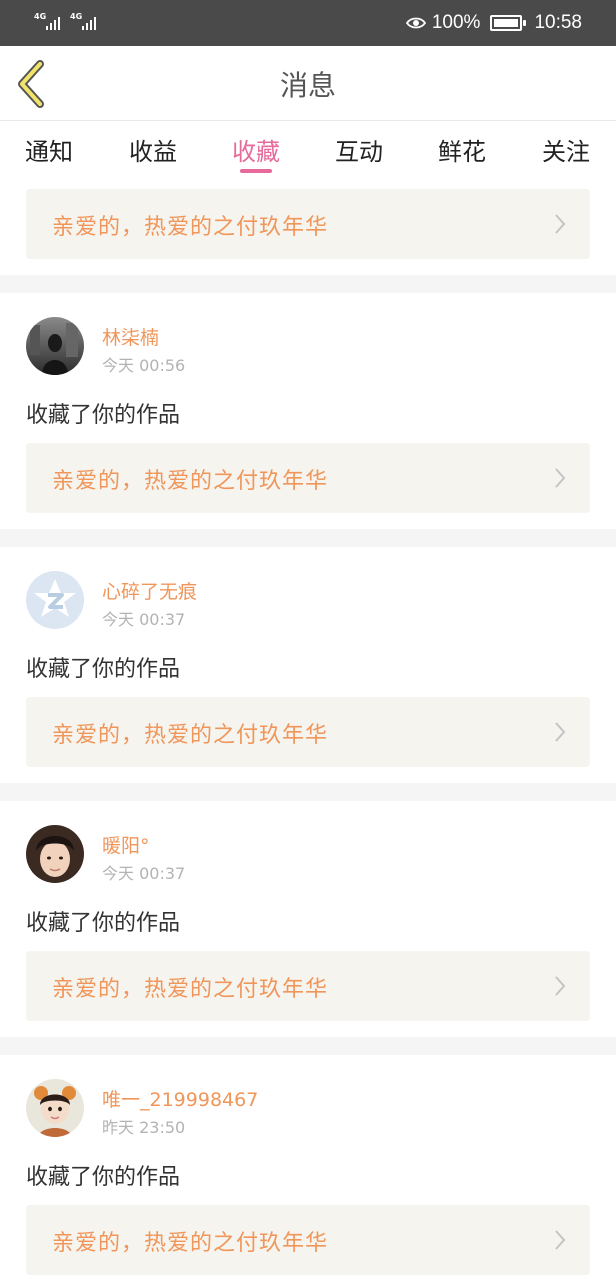 This screenshot has height=1280, width=616. What do you see at coordinates (49, 149) in the screenshot?
I see `tab-notifications: 通知` at bounding box center [49, 149].